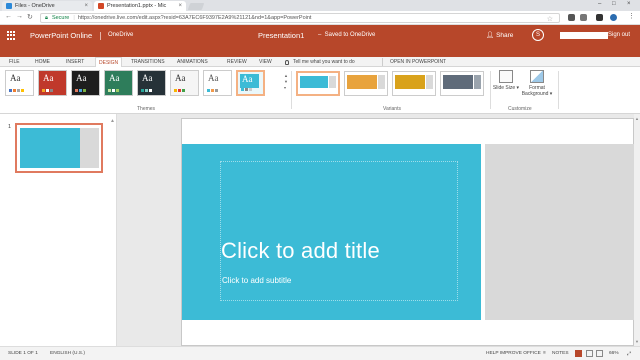 Image resolution: width=640 pixels, height=360 pixels. I want to click on theme-office: Aa, so click(19, 83).